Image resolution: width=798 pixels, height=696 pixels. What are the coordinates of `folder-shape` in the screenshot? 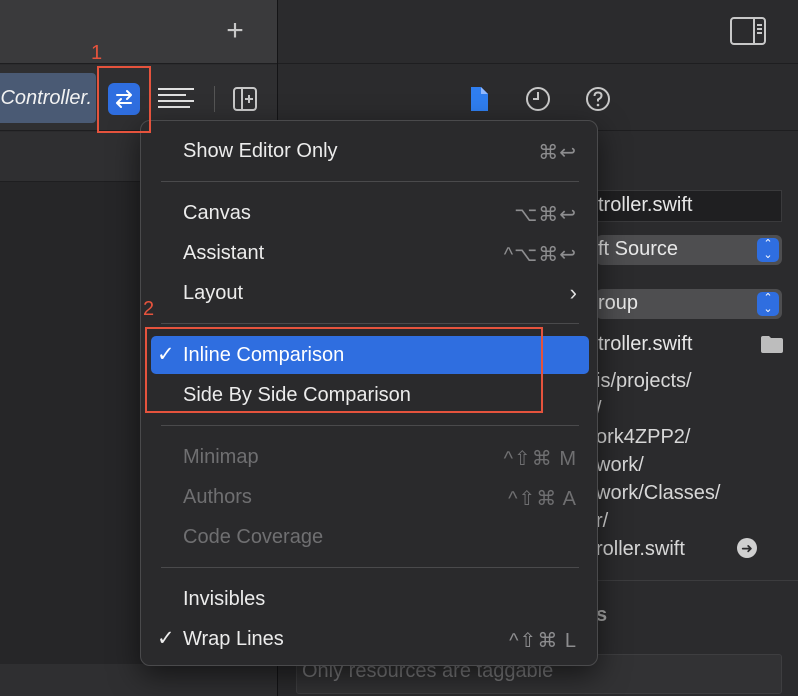 It's located at (772, 344).